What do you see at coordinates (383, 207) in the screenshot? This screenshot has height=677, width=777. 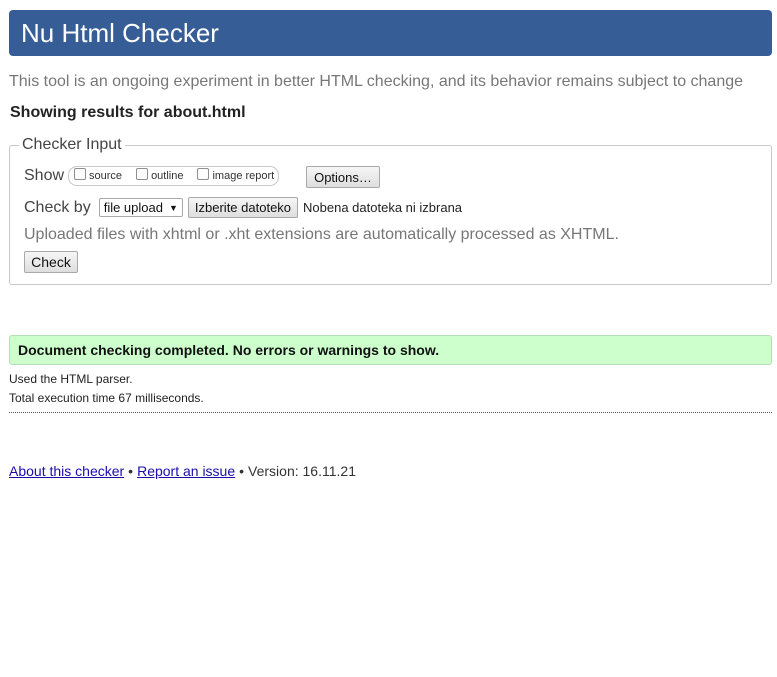 I see `file-status-text: Nobena datoteka ni izbrana` at bounding box center [383, 207].